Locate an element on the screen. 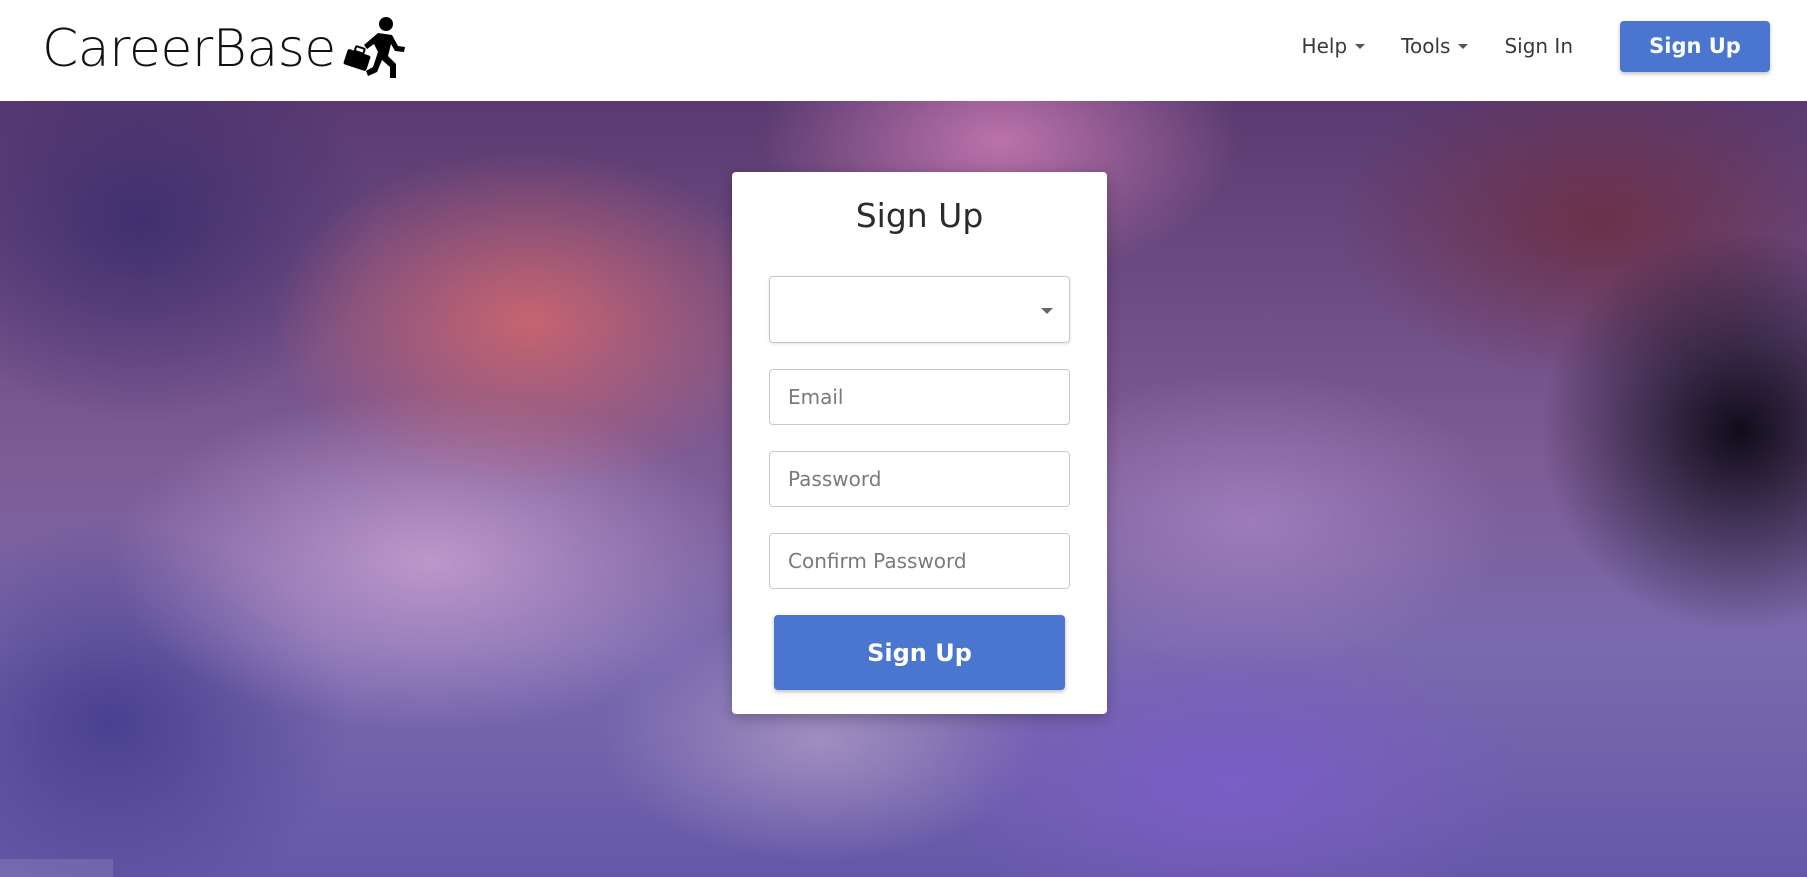 The image size is (1807, 877). nav-links: Help Tools Sign In Sign Up is located at coordinates (1536, 46).